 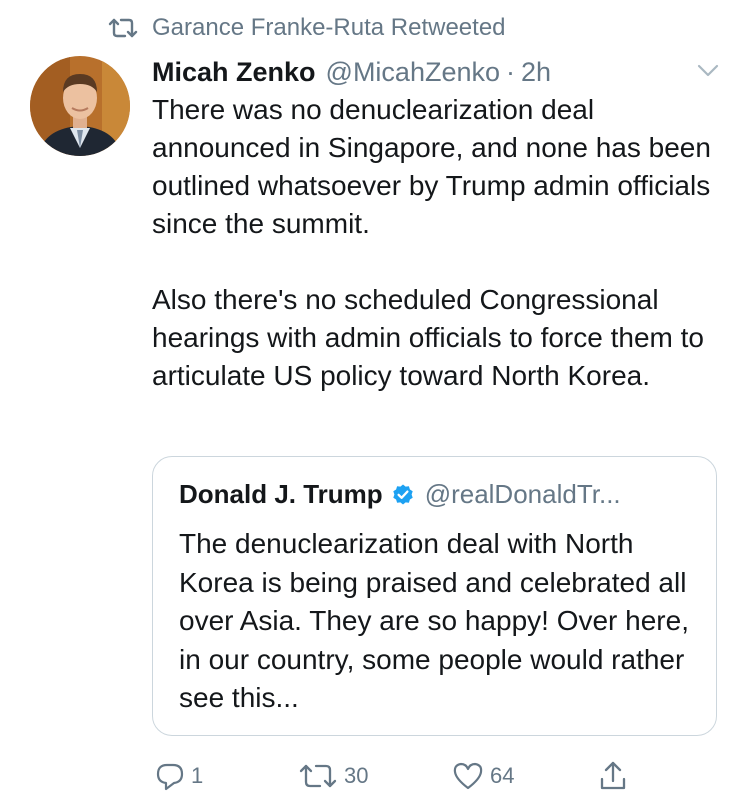 I want to click on reply-button: 1, so click(x=179, y=776).